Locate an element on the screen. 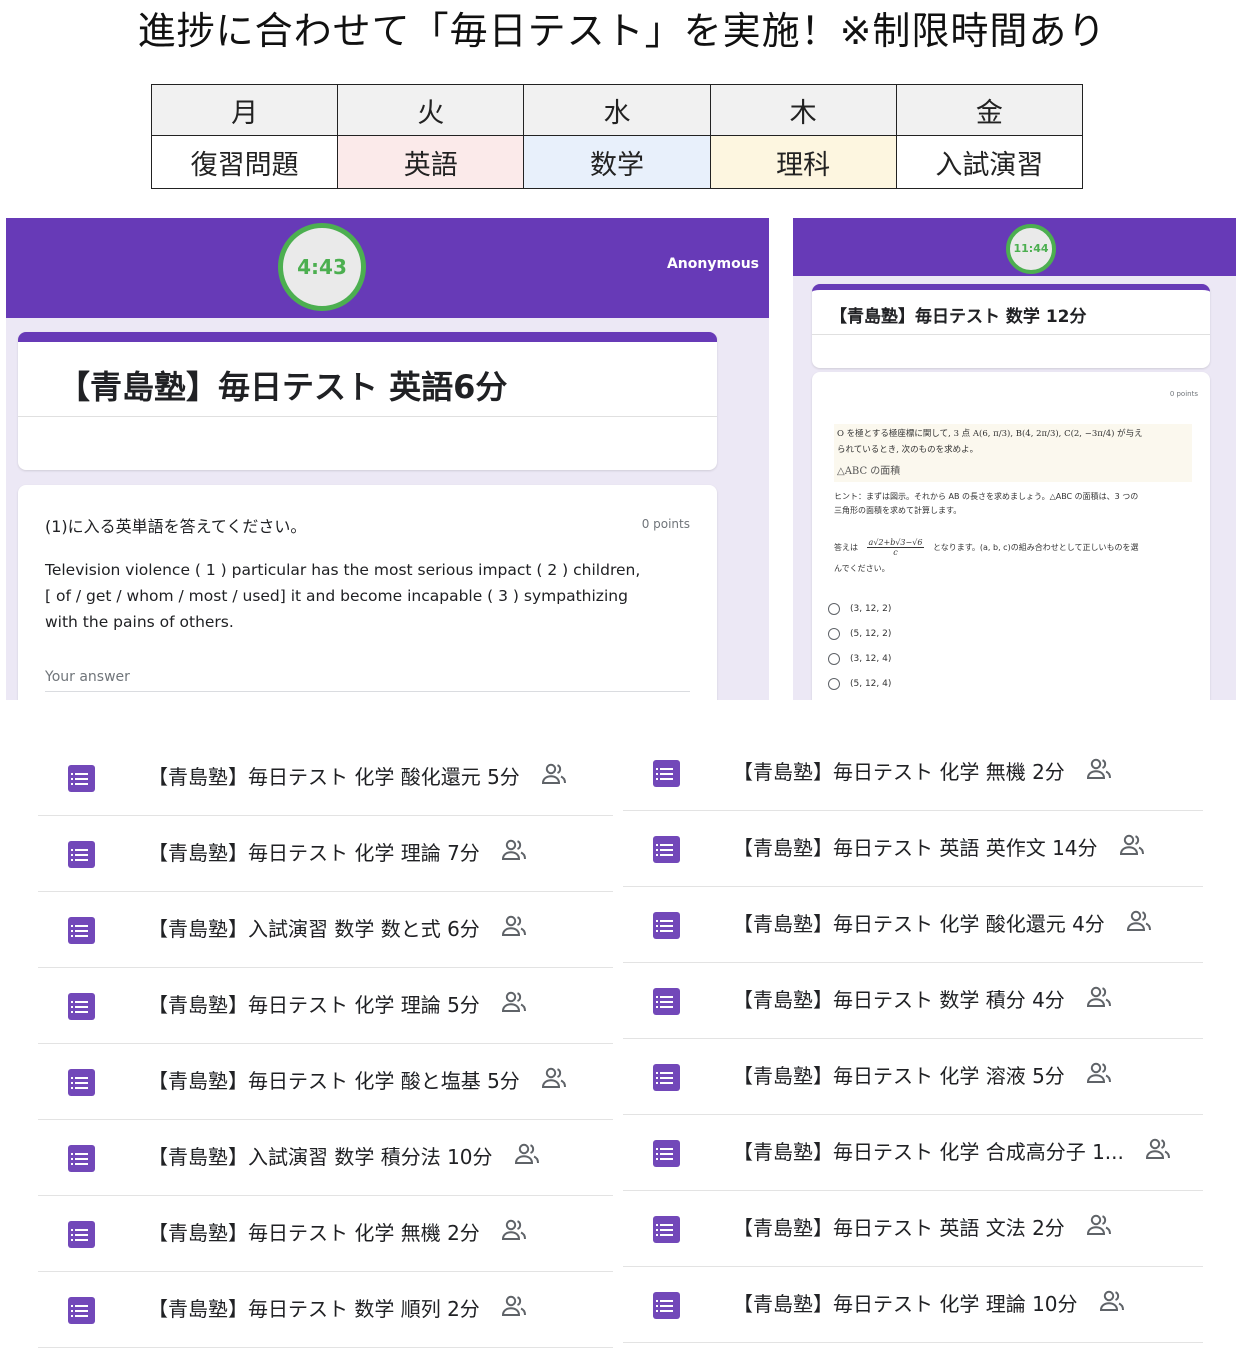  file-row: 【青島塾】毎日テスト 化学 理論 5分 is located at coordinates (325, 1006).